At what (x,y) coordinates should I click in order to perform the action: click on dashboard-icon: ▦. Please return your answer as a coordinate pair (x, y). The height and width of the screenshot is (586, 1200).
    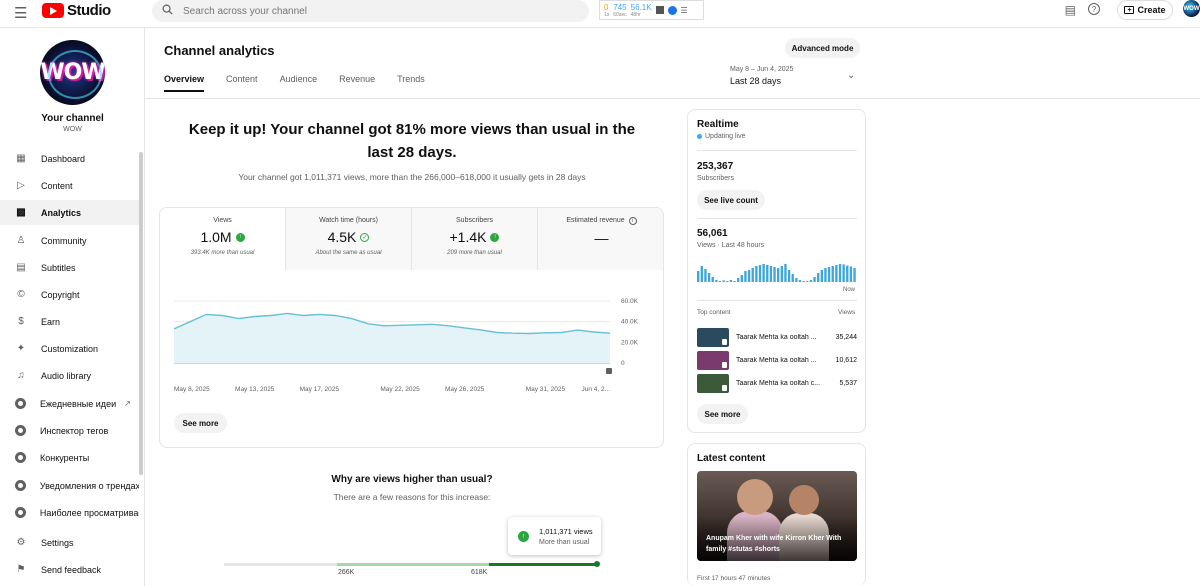
    Looking at the image, I should click on (21, 158).